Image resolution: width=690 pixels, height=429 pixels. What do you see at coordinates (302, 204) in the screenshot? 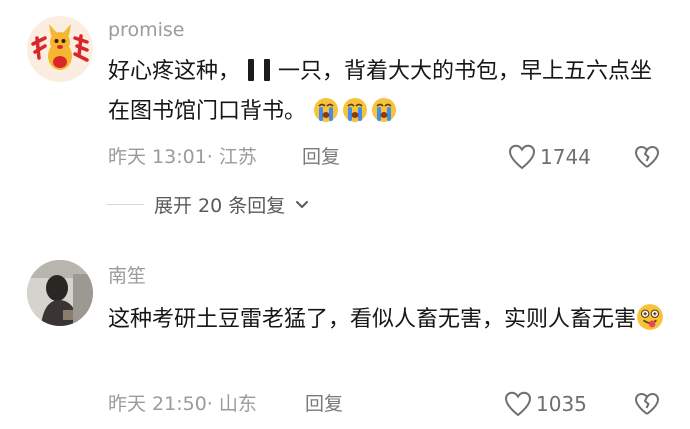
I see `chevron-down-icon` at bounding box center [302, 204].